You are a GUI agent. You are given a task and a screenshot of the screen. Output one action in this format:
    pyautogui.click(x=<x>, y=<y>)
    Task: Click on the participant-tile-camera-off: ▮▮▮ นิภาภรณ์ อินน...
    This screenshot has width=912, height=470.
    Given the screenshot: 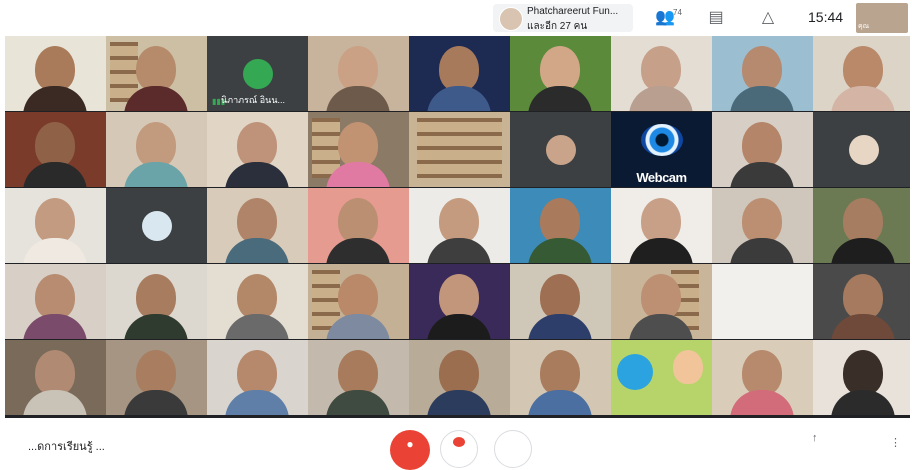 What is the action you would take?
    pyautogui.click(x=257, y=73)
    